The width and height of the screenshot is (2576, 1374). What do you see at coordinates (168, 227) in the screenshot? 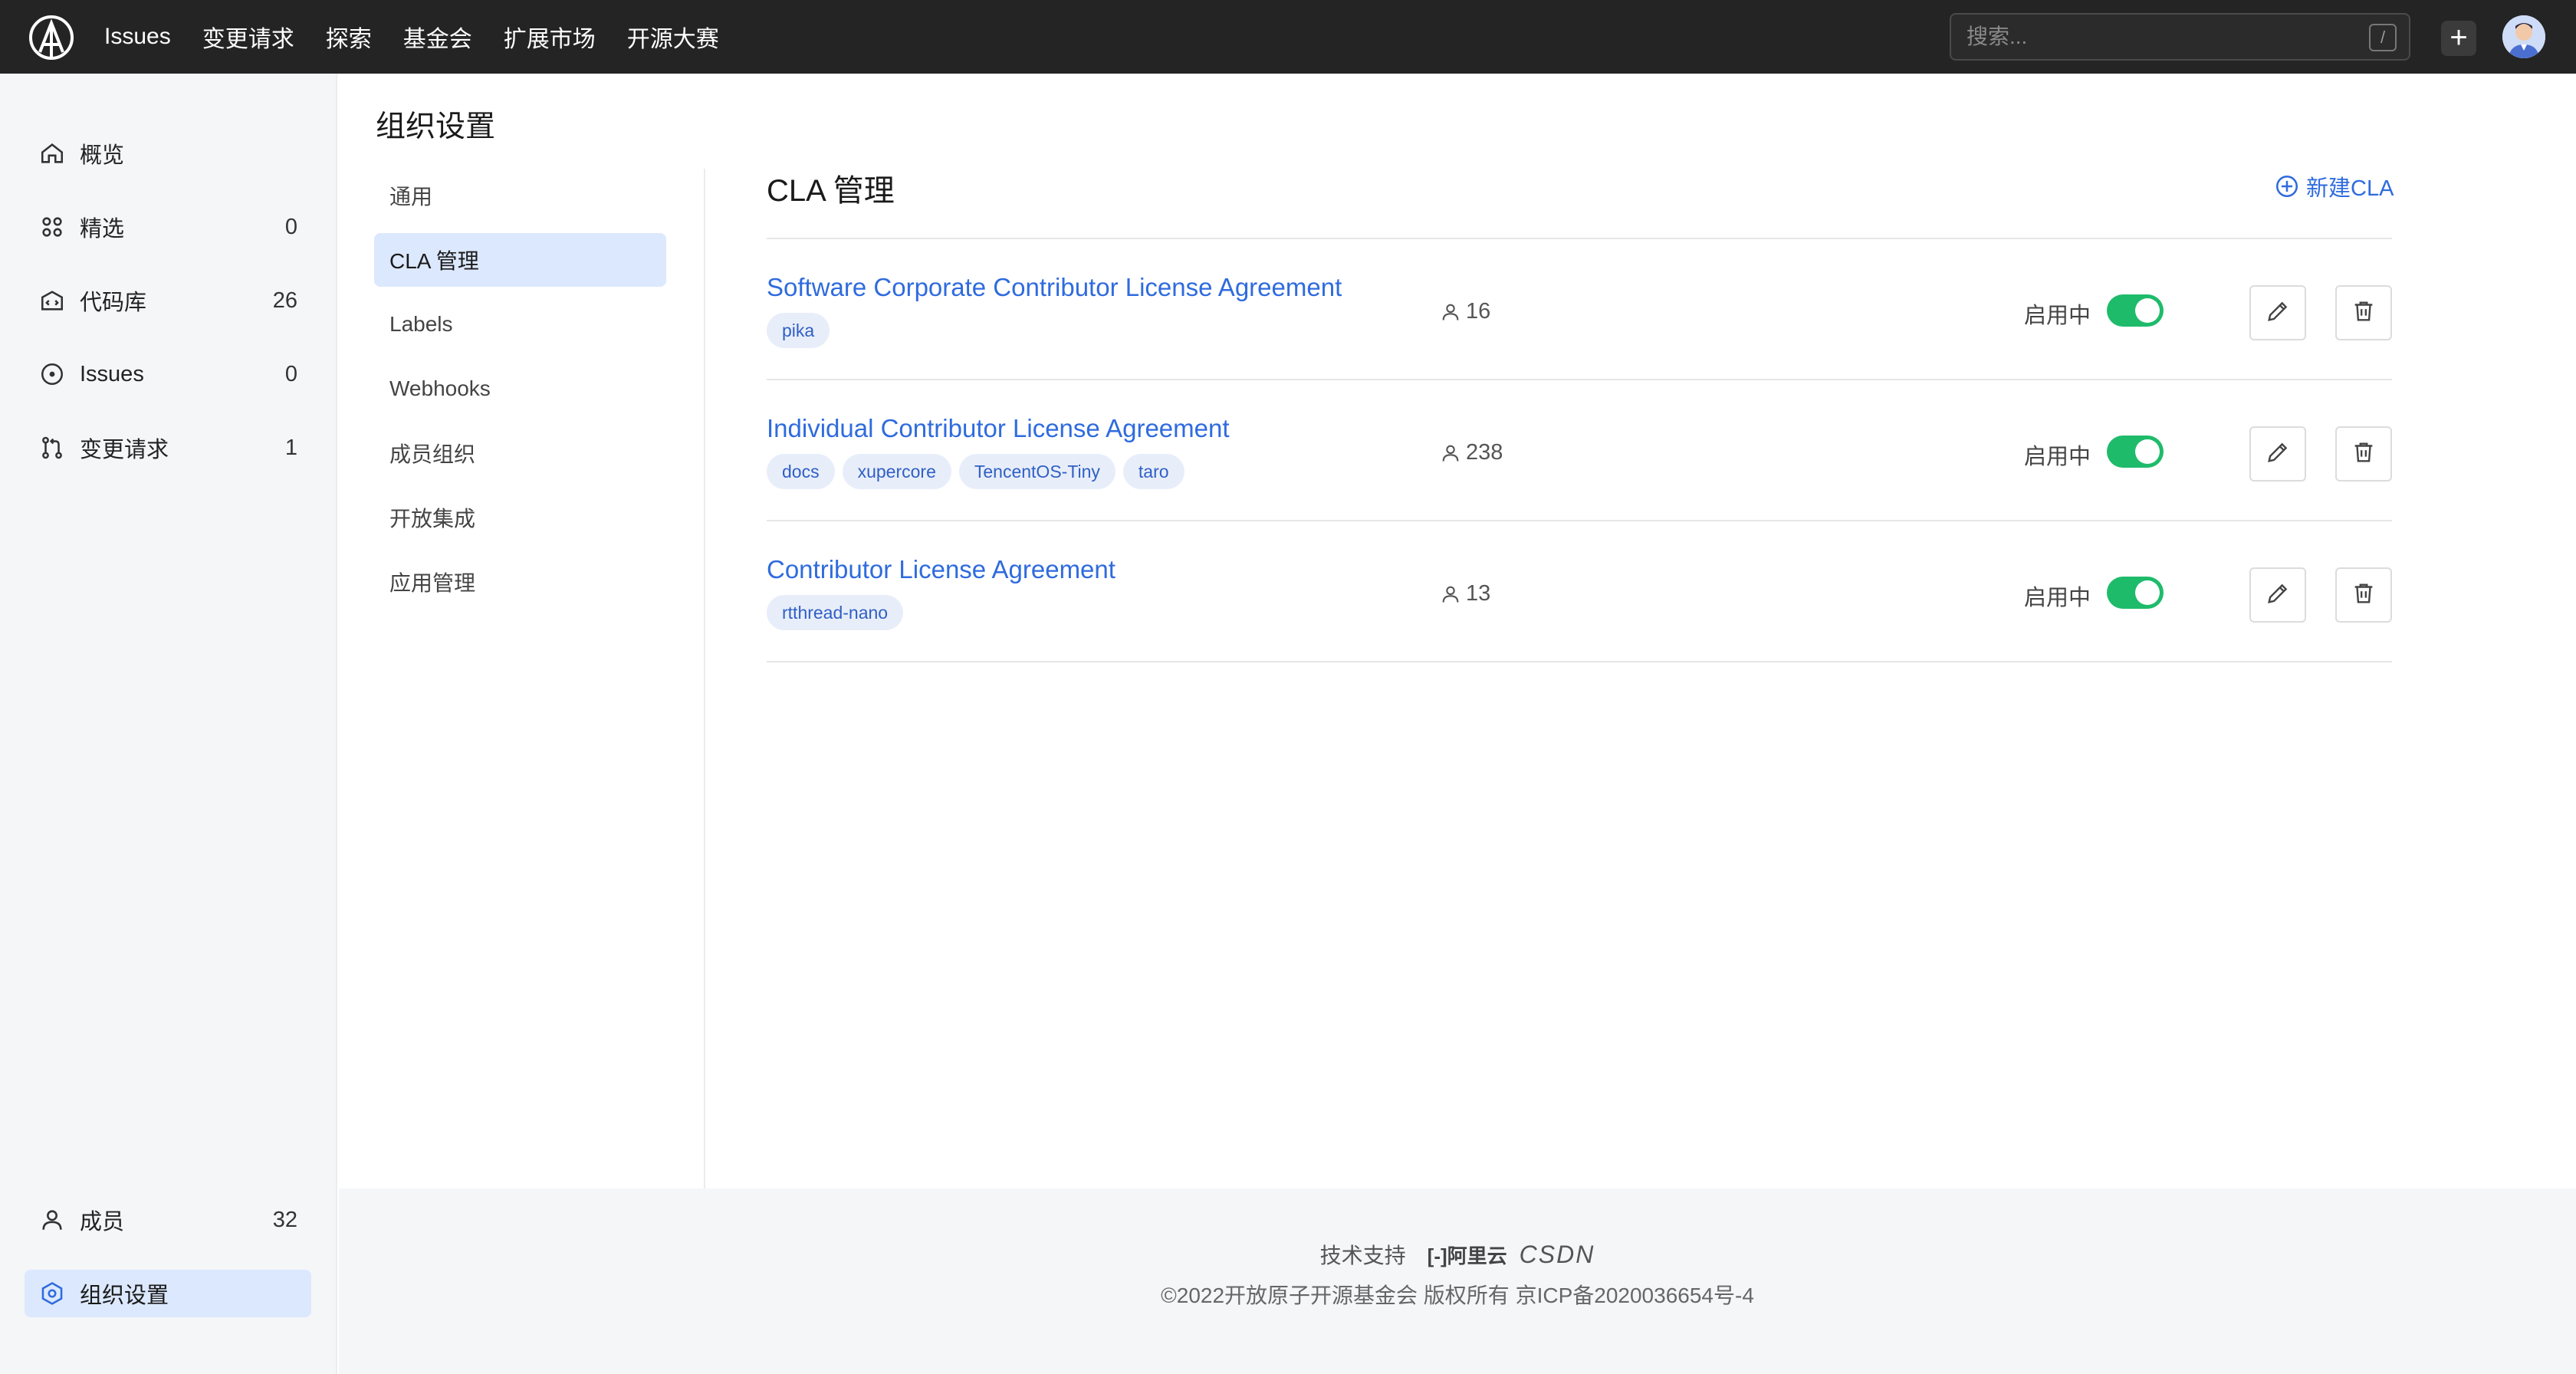
I see `sidebar-item-featured: 精选 0` at bounding box center [168, 227].